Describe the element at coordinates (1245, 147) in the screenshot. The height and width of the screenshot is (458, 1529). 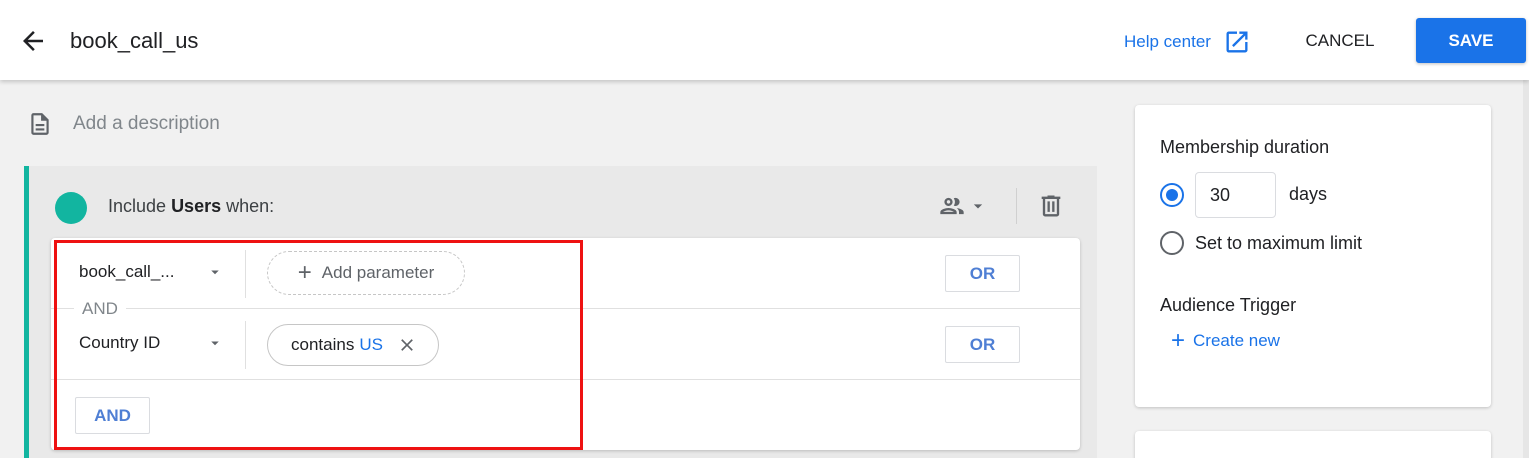
I see `membership-duration-title: Membership duration` at that location.